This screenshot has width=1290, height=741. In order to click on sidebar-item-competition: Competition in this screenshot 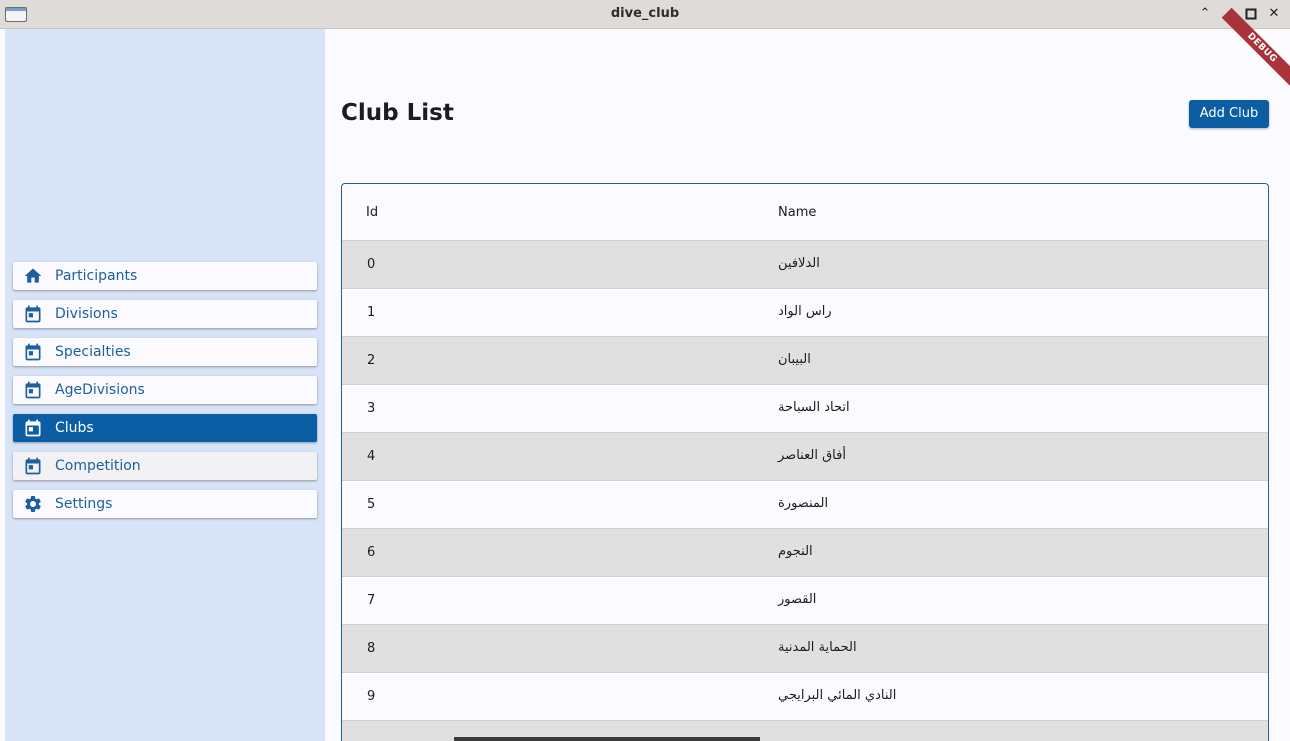, I will do `click(165, 466)`.